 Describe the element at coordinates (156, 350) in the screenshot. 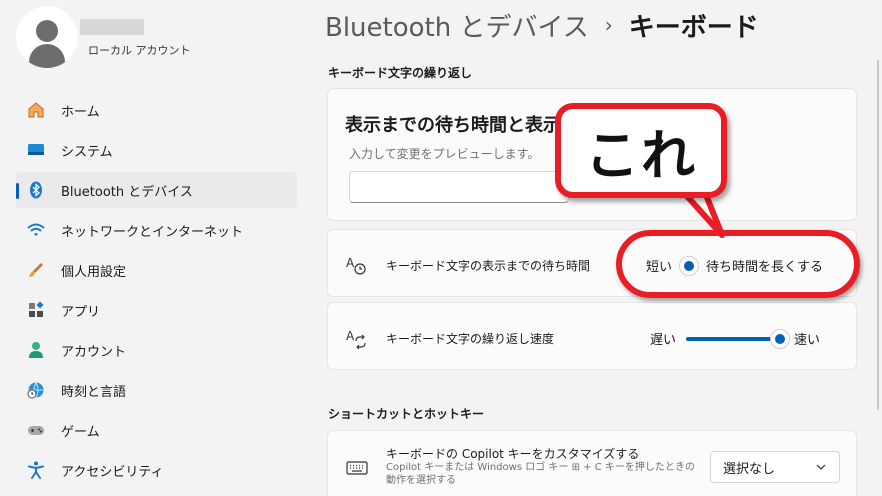

I see `sidebar-item-accounts: アカウント` at that location.